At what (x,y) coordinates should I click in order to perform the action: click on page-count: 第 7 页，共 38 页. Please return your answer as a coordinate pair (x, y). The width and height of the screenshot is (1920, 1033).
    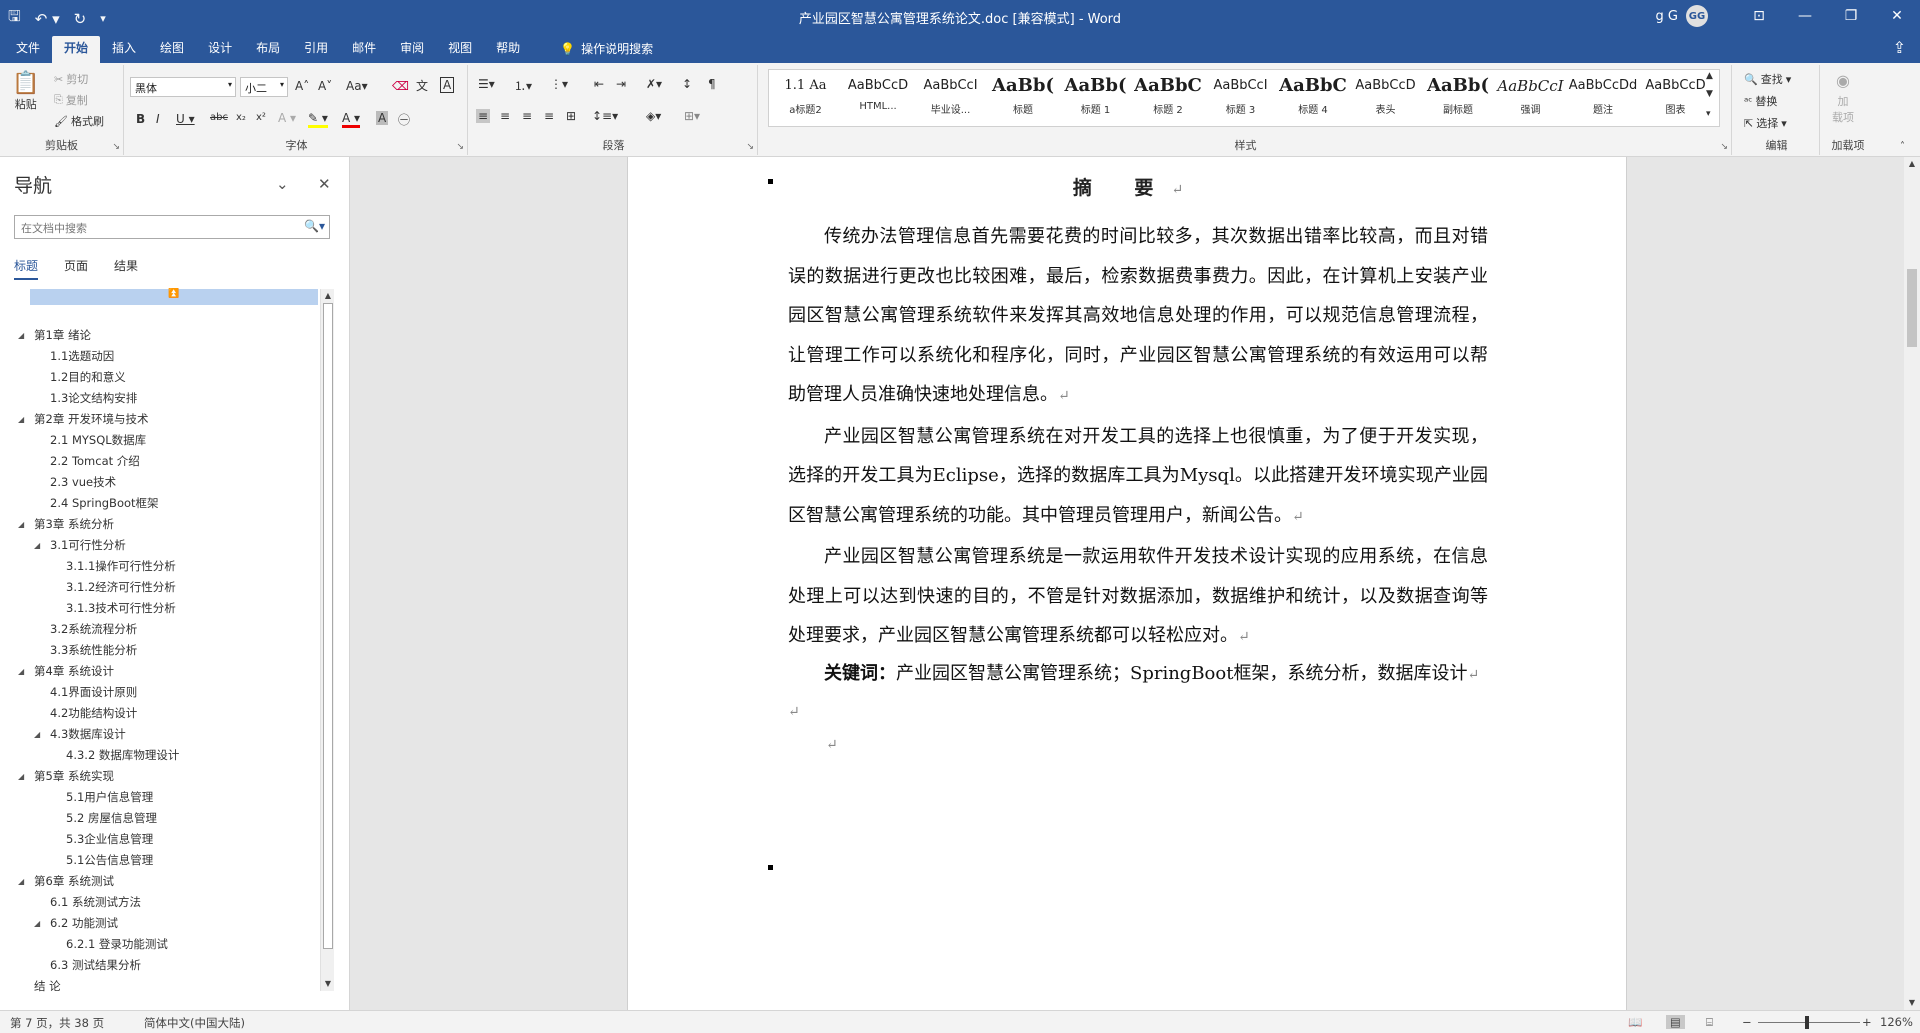
    Looking at the image, I should click on (57, 1023).